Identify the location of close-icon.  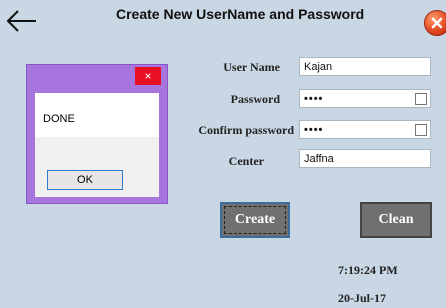
(435, 23).